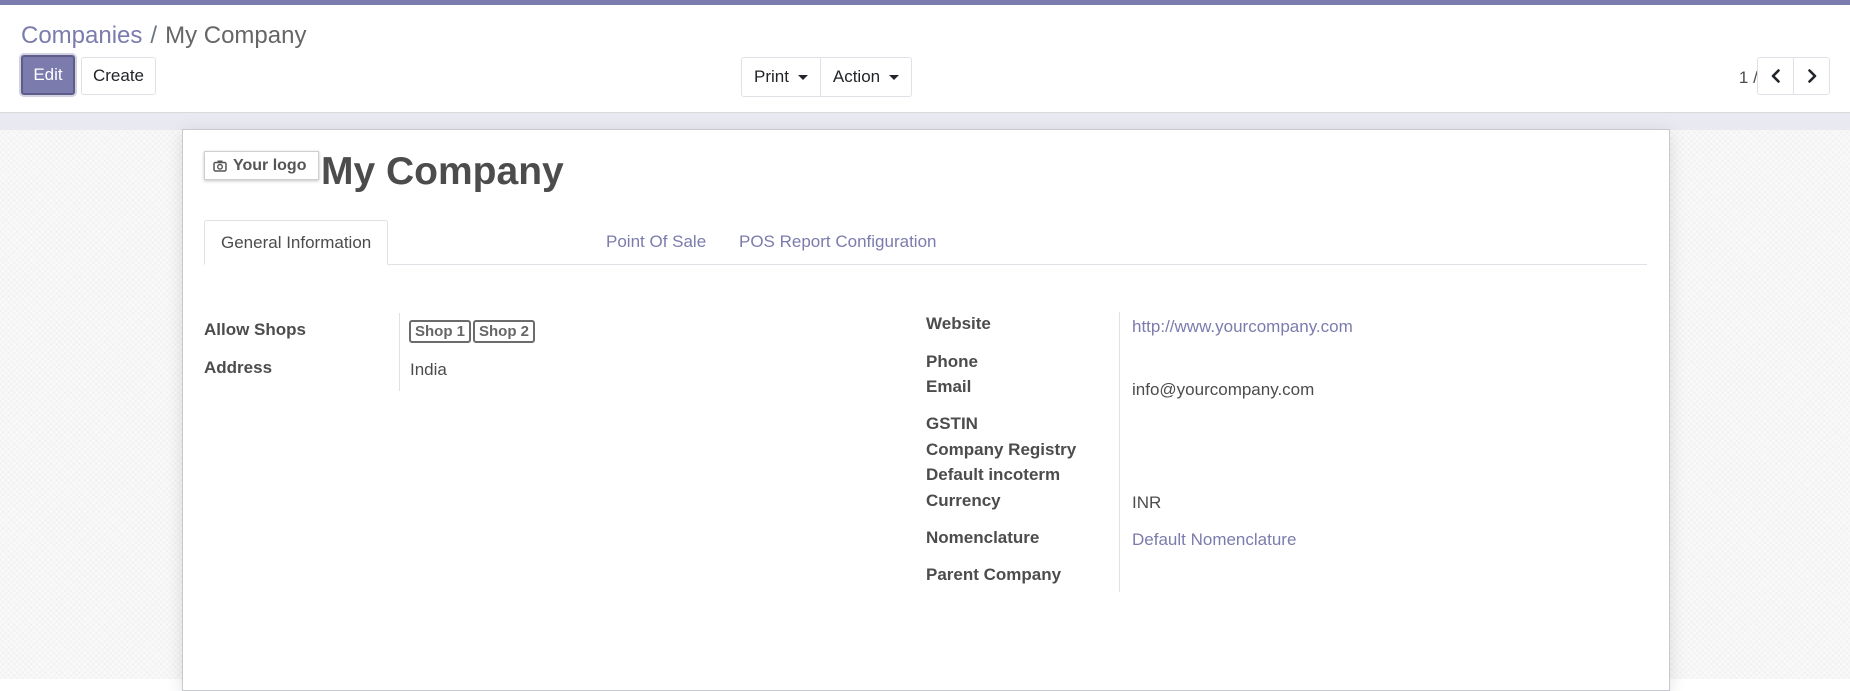 The image size is (1850, 691). I want to click on breadcrumb-companies-link: Companies, so click(81, 35).